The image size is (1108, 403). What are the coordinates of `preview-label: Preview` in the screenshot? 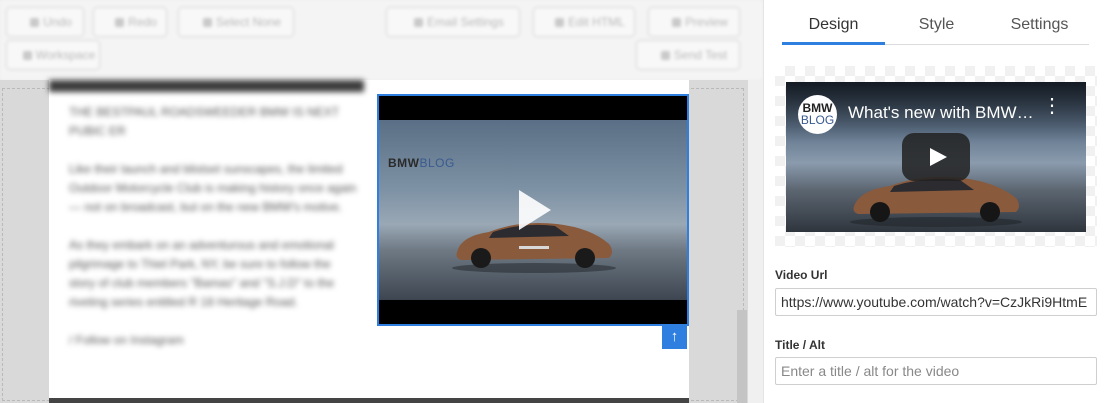 It's located at (706, 22).